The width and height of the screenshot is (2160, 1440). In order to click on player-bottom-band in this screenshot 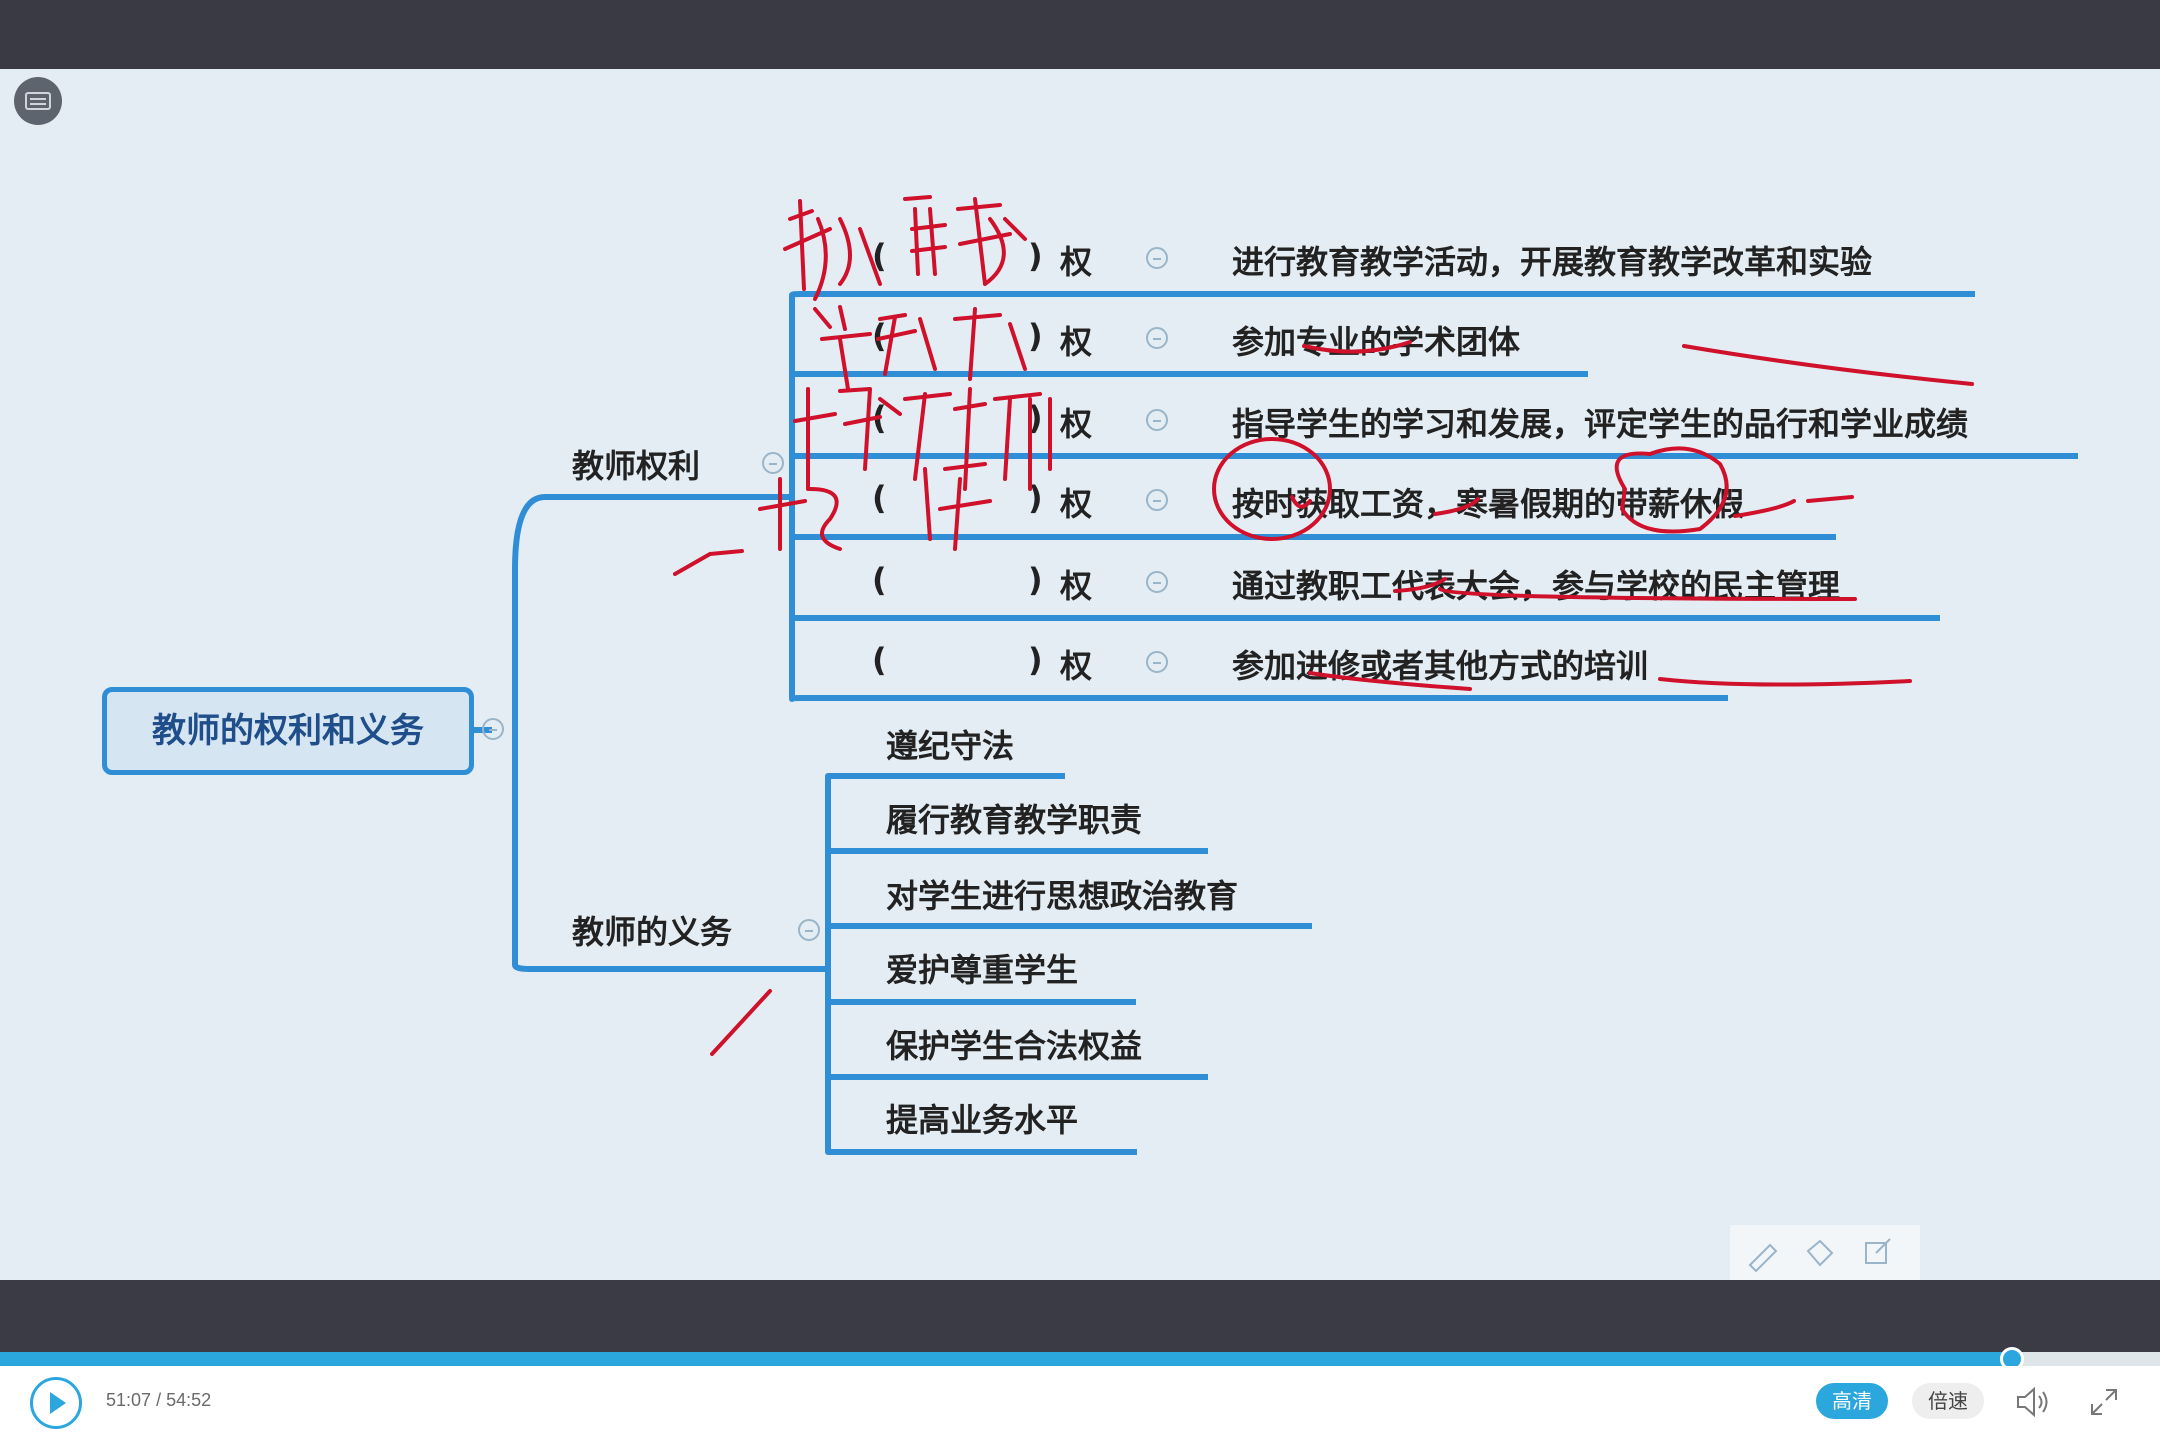, I will do `click(1080, 1315)`.